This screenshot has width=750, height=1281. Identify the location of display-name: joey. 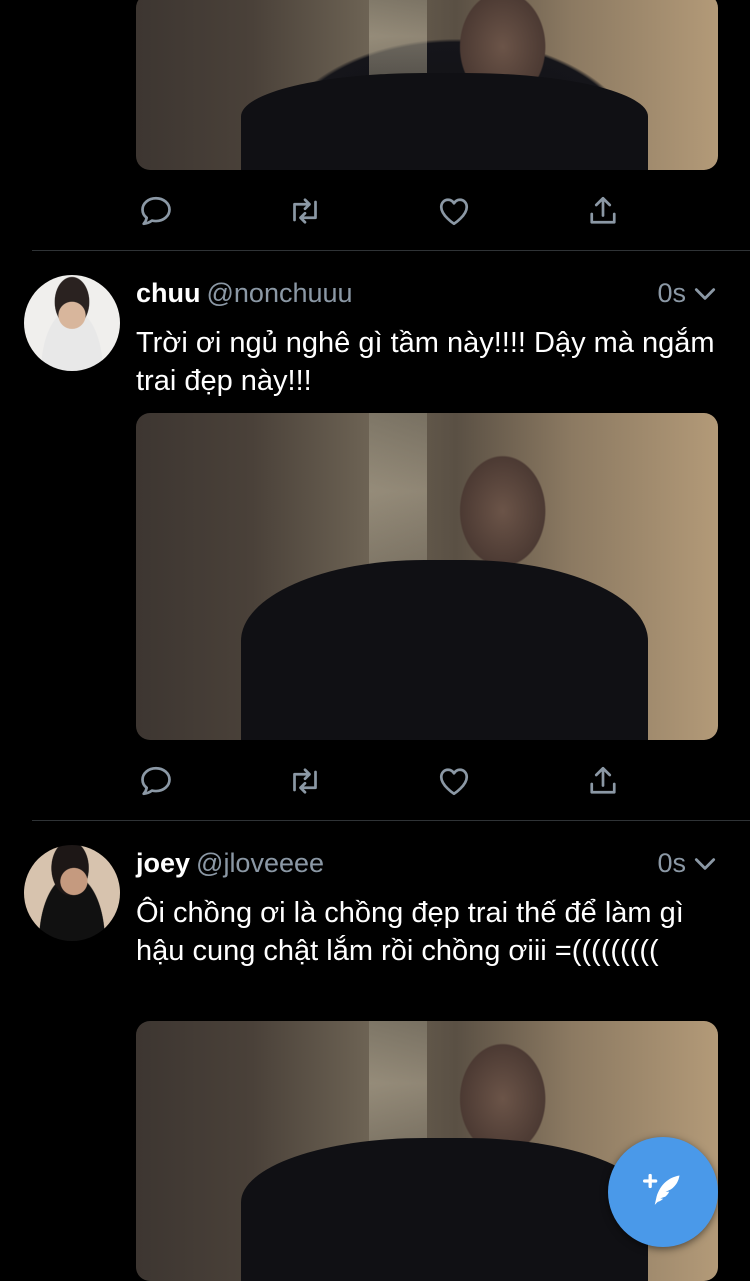
(163, 863).